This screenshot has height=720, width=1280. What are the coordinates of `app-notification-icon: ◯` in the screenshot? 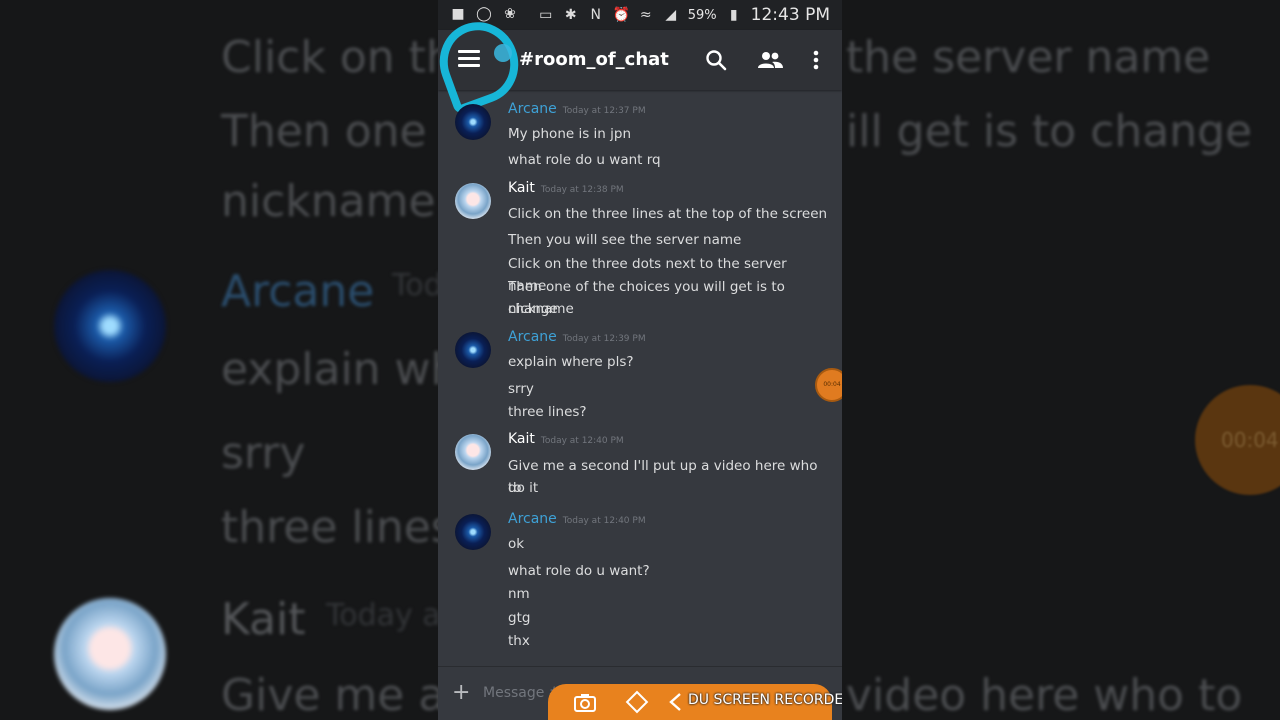 It's located at (484, 14).